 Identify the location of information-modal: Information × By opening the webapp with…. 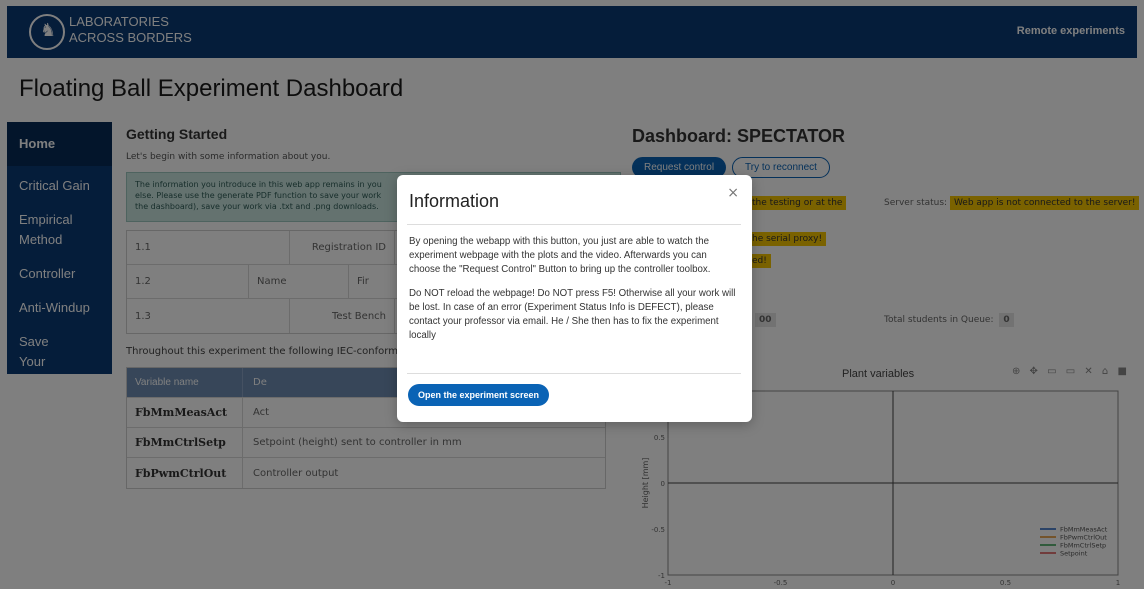
(574, 298).